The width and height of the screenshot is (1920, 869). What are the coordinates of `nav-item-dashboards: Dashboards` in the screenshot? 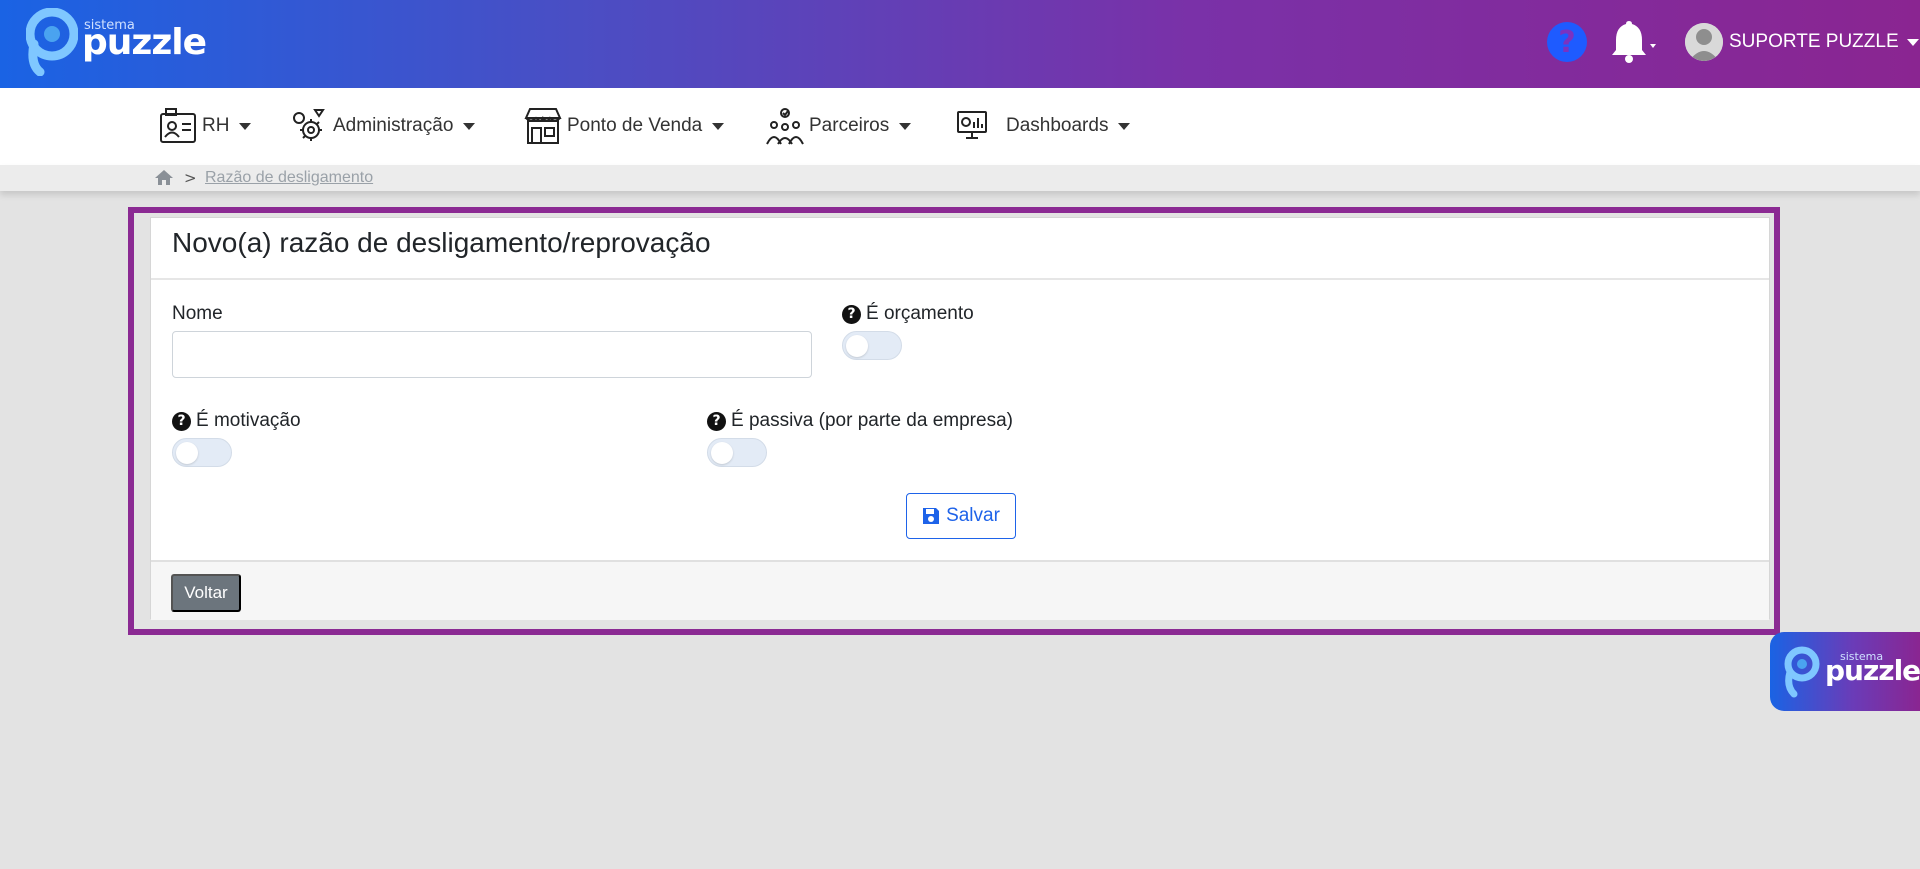 It's located at (1042, 126).